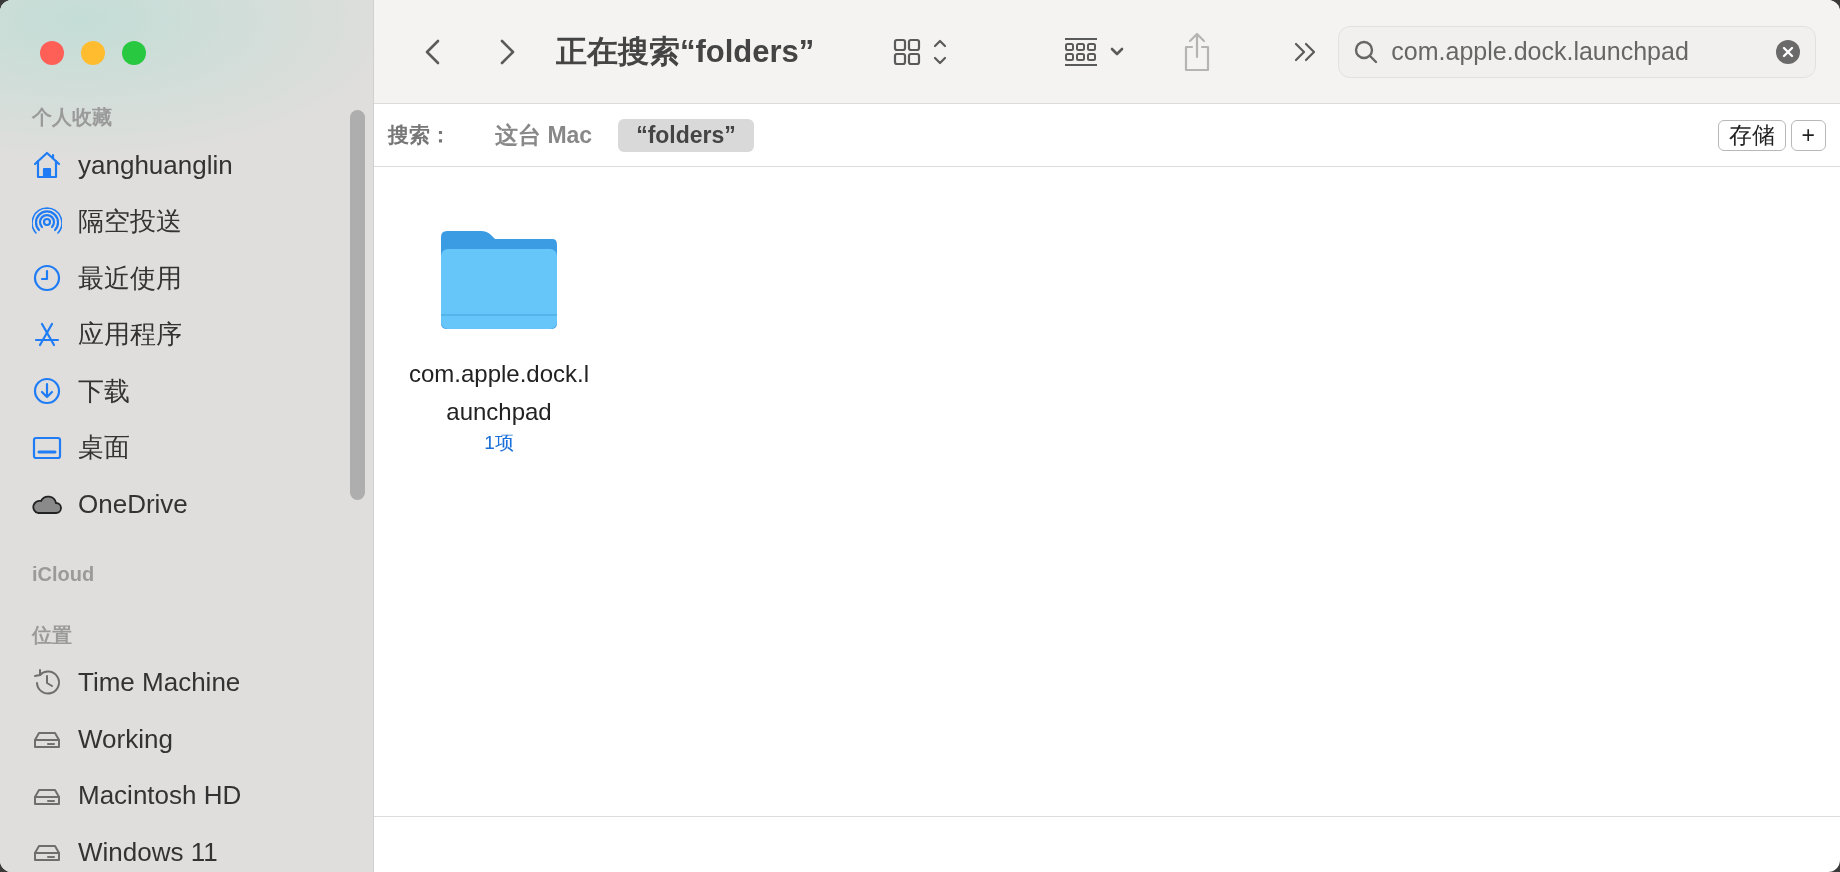 The width and height of the screenshot is (1840, 872). Describe the element at coordinates (72, 117) in the screenshot. I see `section-header: 个人收藏` at that location.